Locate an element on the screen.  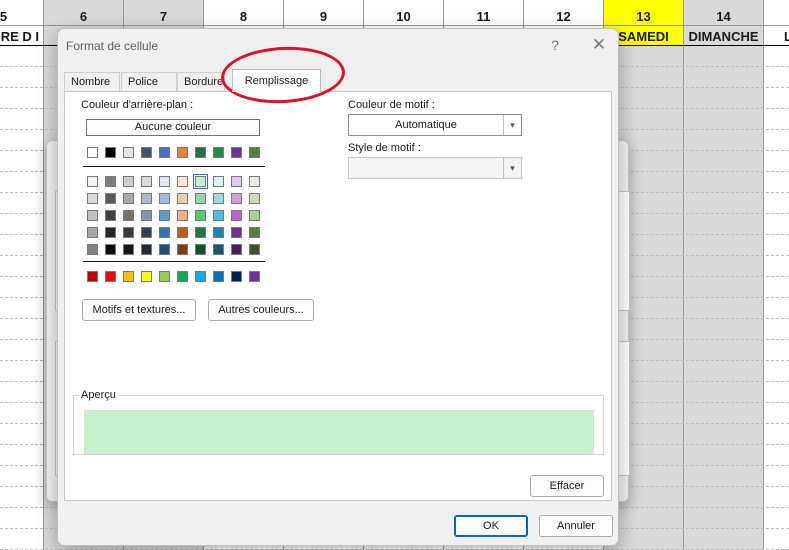
pattern-color-dropdown: Automatique ▾ is located at coordinates (435, 125).